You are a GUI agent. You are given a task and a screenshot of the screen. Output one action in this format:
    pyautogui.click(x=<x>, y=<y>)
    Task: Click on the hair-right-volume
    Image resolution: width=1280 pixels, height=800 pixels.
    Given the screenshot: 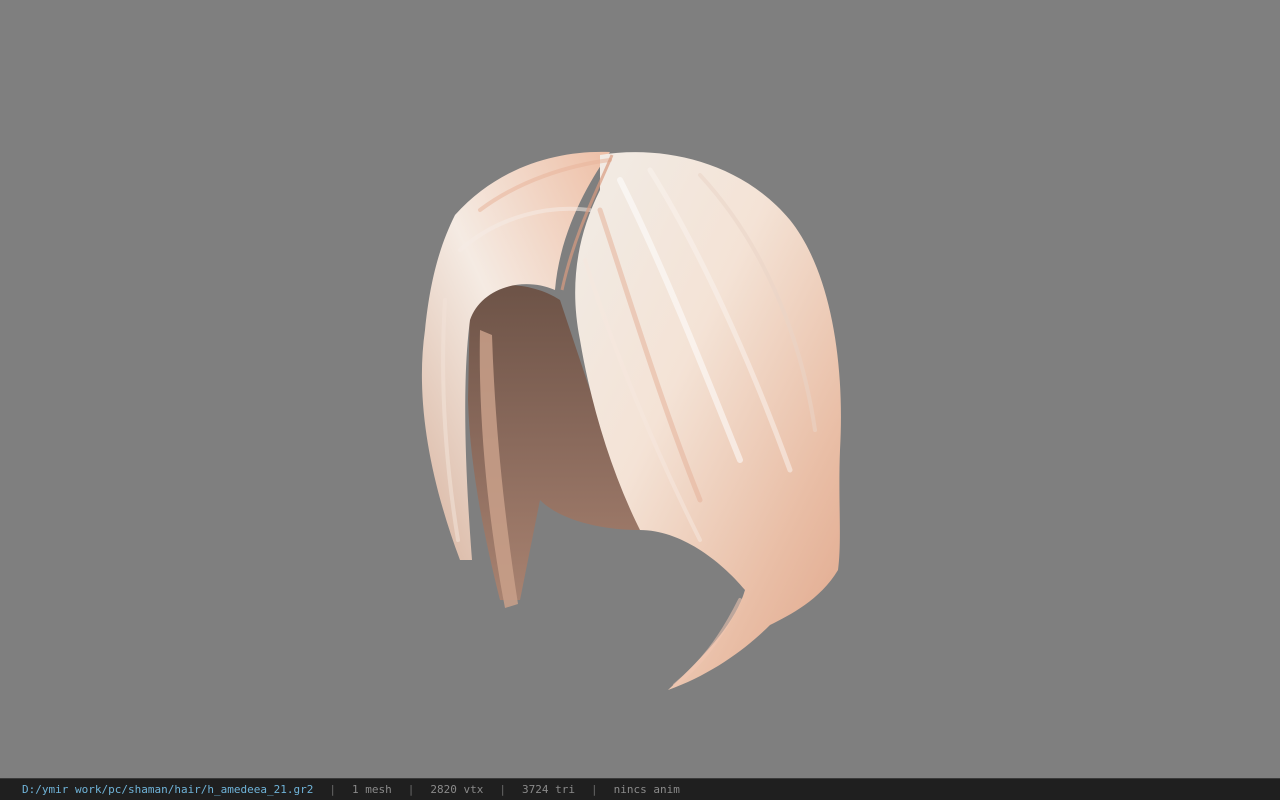 What is the action you would take?
    pyautogui.click(x=708, y=421)
    